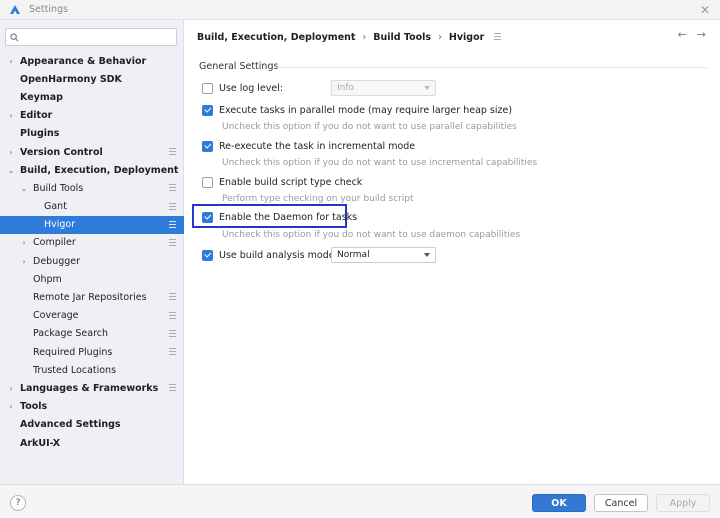 Image resolution: width=720 pixels, height=518 pixels. I want to click on sidebar-item-remote-jar-repositories: Remote Jar Repositories, so click(92, 297).